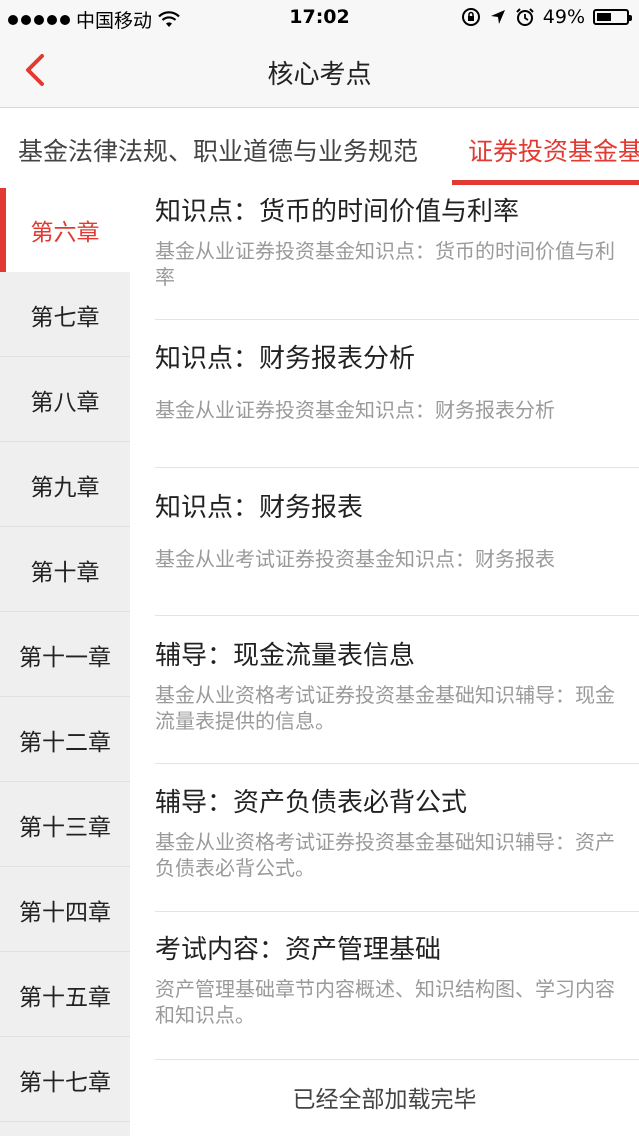  Describe the element at coordinates (319, 18) in the screenshot. I see `status-bar: 中国移动 17:02 49%` at that location.